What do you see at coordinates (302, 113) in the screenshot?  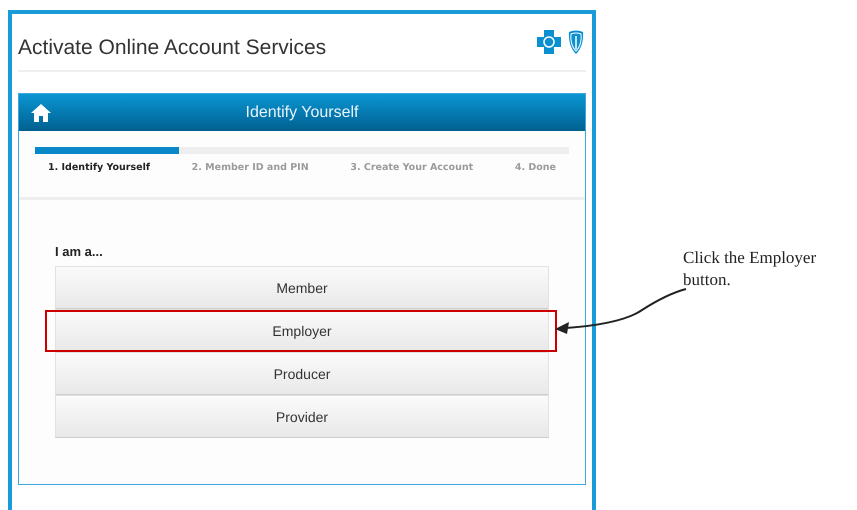 I see `panel-title: Identify Yourself` at bounding box center [302, 113].